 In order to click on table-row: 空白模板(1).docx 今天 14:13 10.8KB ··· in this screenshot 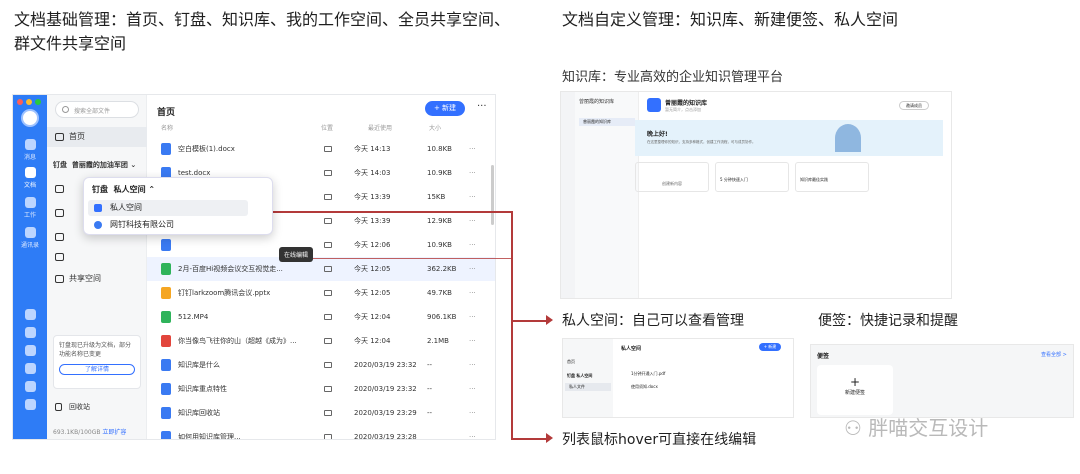, I will do `click(321, 149)`.